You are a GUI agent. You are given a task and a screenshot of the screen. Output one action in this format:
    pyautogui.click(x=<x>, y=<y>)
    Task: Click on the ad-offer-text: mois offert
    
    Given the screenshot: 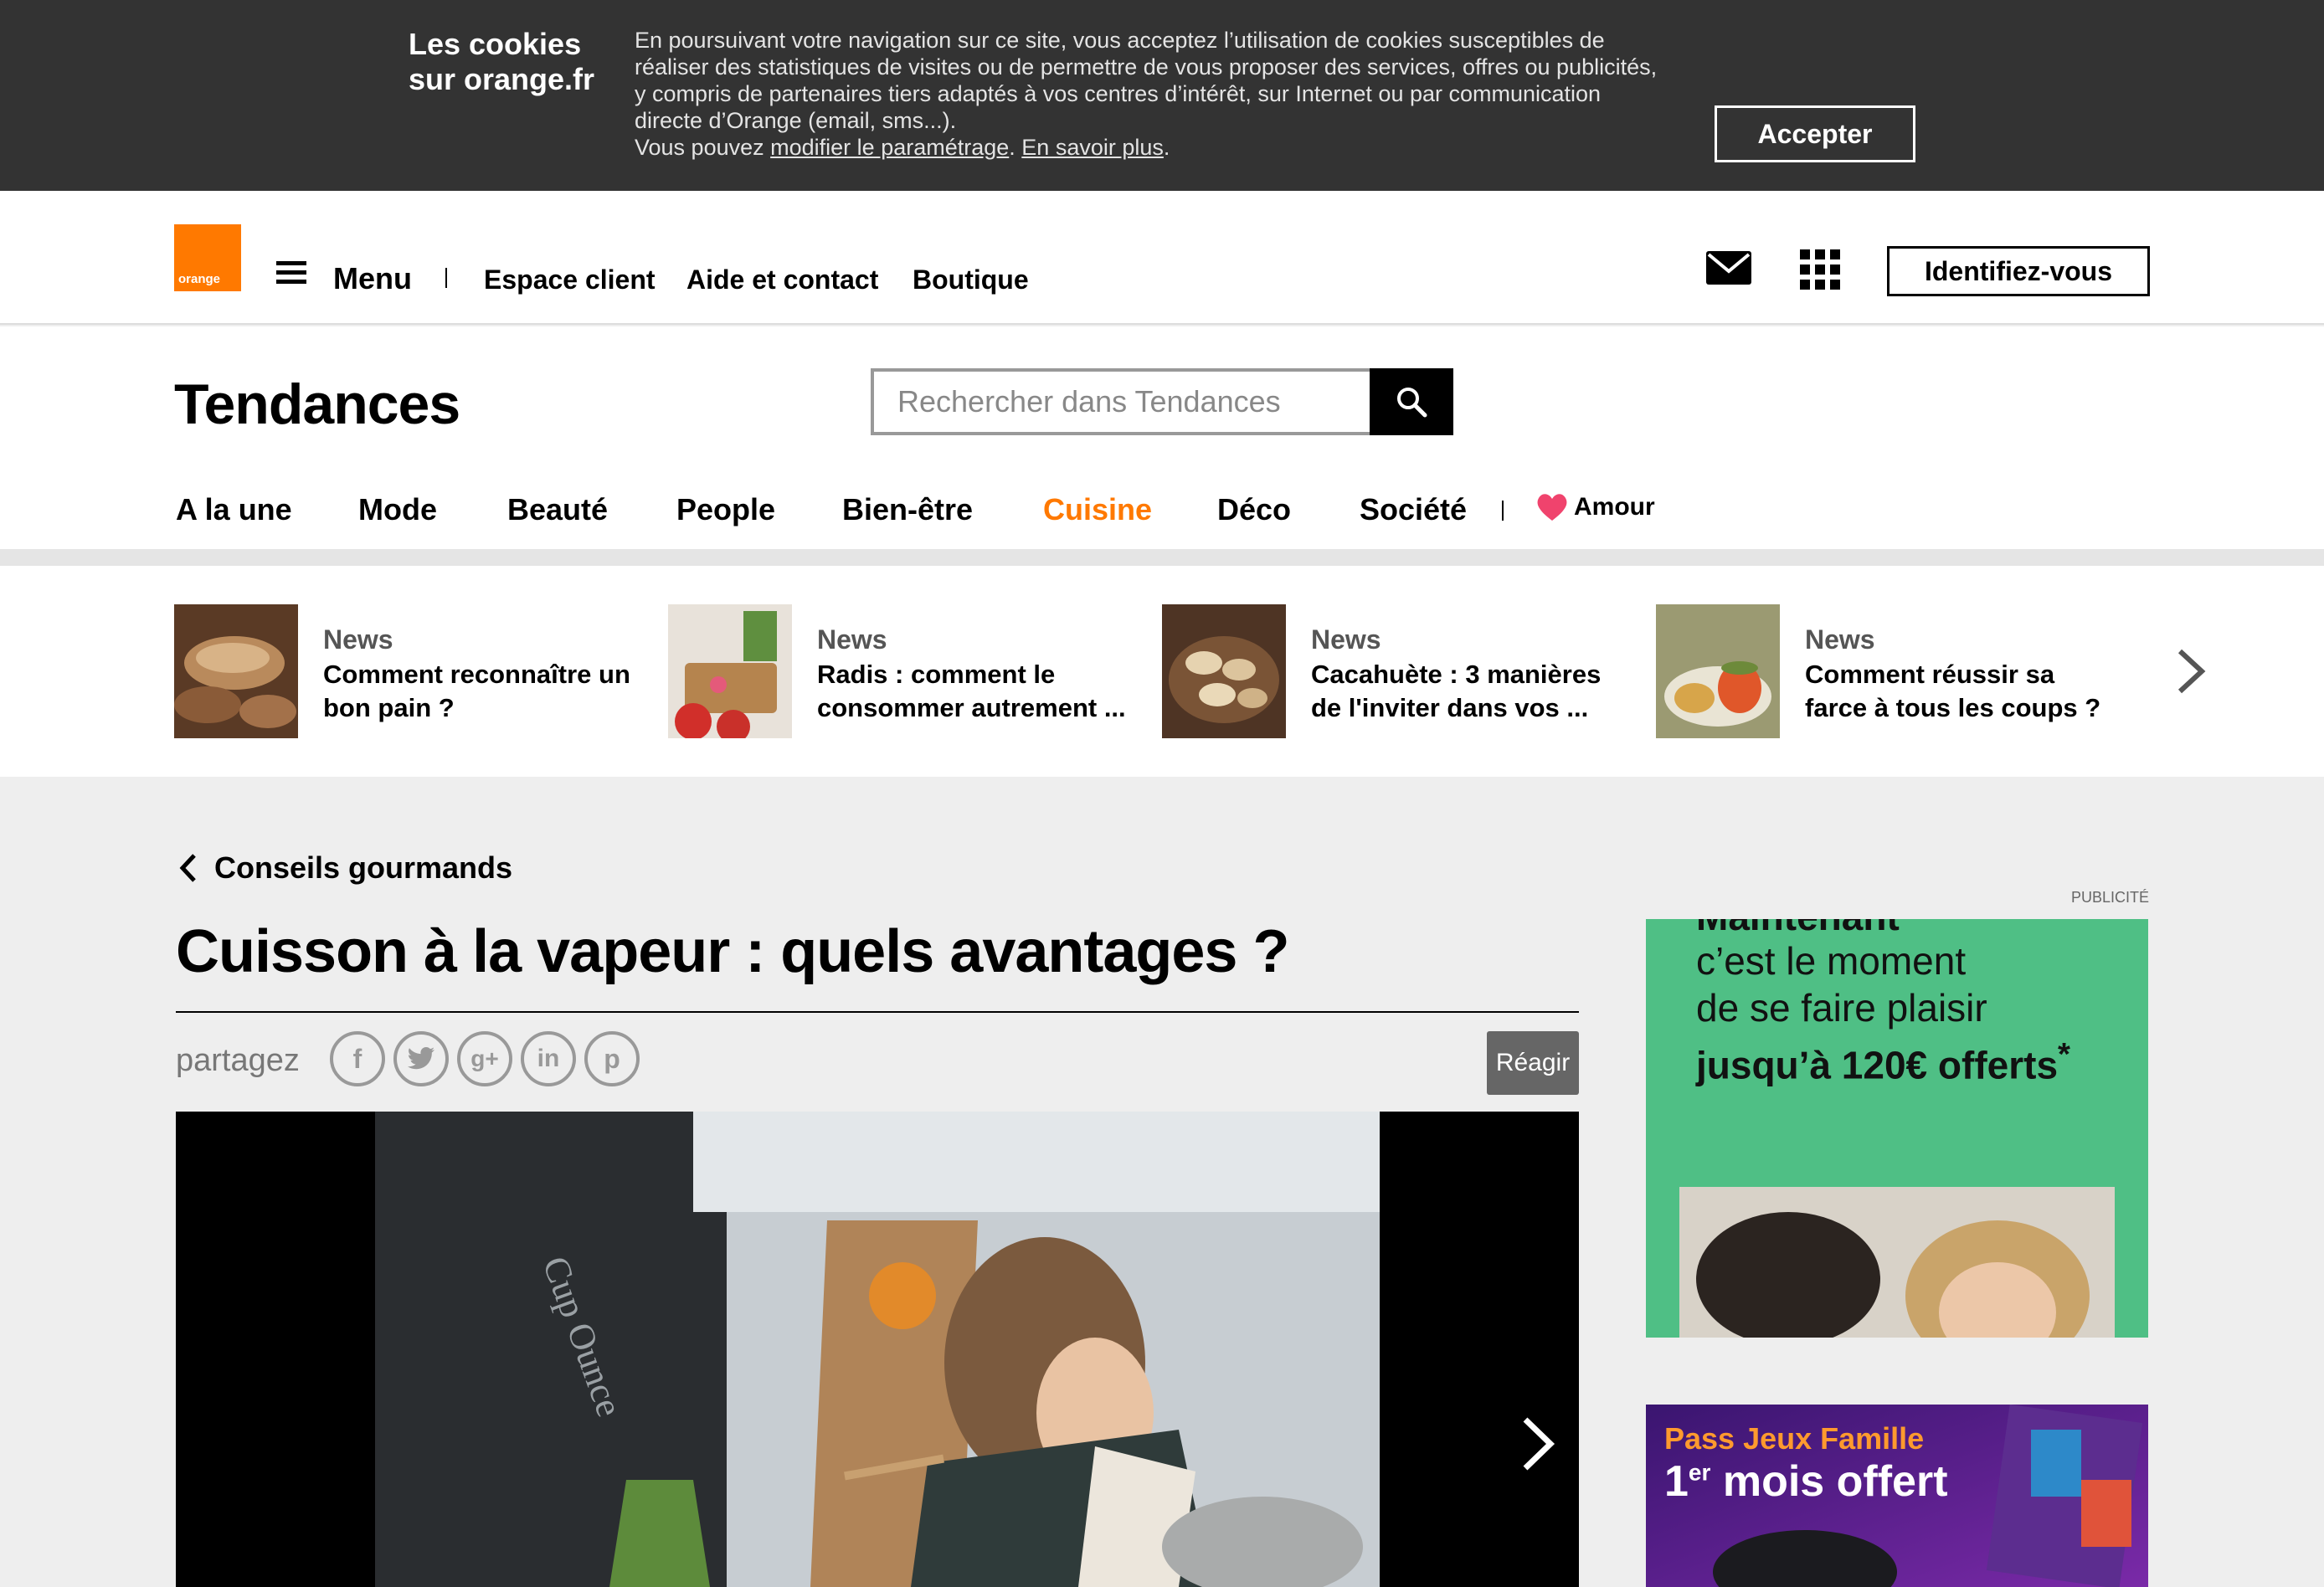 What is the action you would take?
    pyautogui.click(x=1829, y=1482)
    